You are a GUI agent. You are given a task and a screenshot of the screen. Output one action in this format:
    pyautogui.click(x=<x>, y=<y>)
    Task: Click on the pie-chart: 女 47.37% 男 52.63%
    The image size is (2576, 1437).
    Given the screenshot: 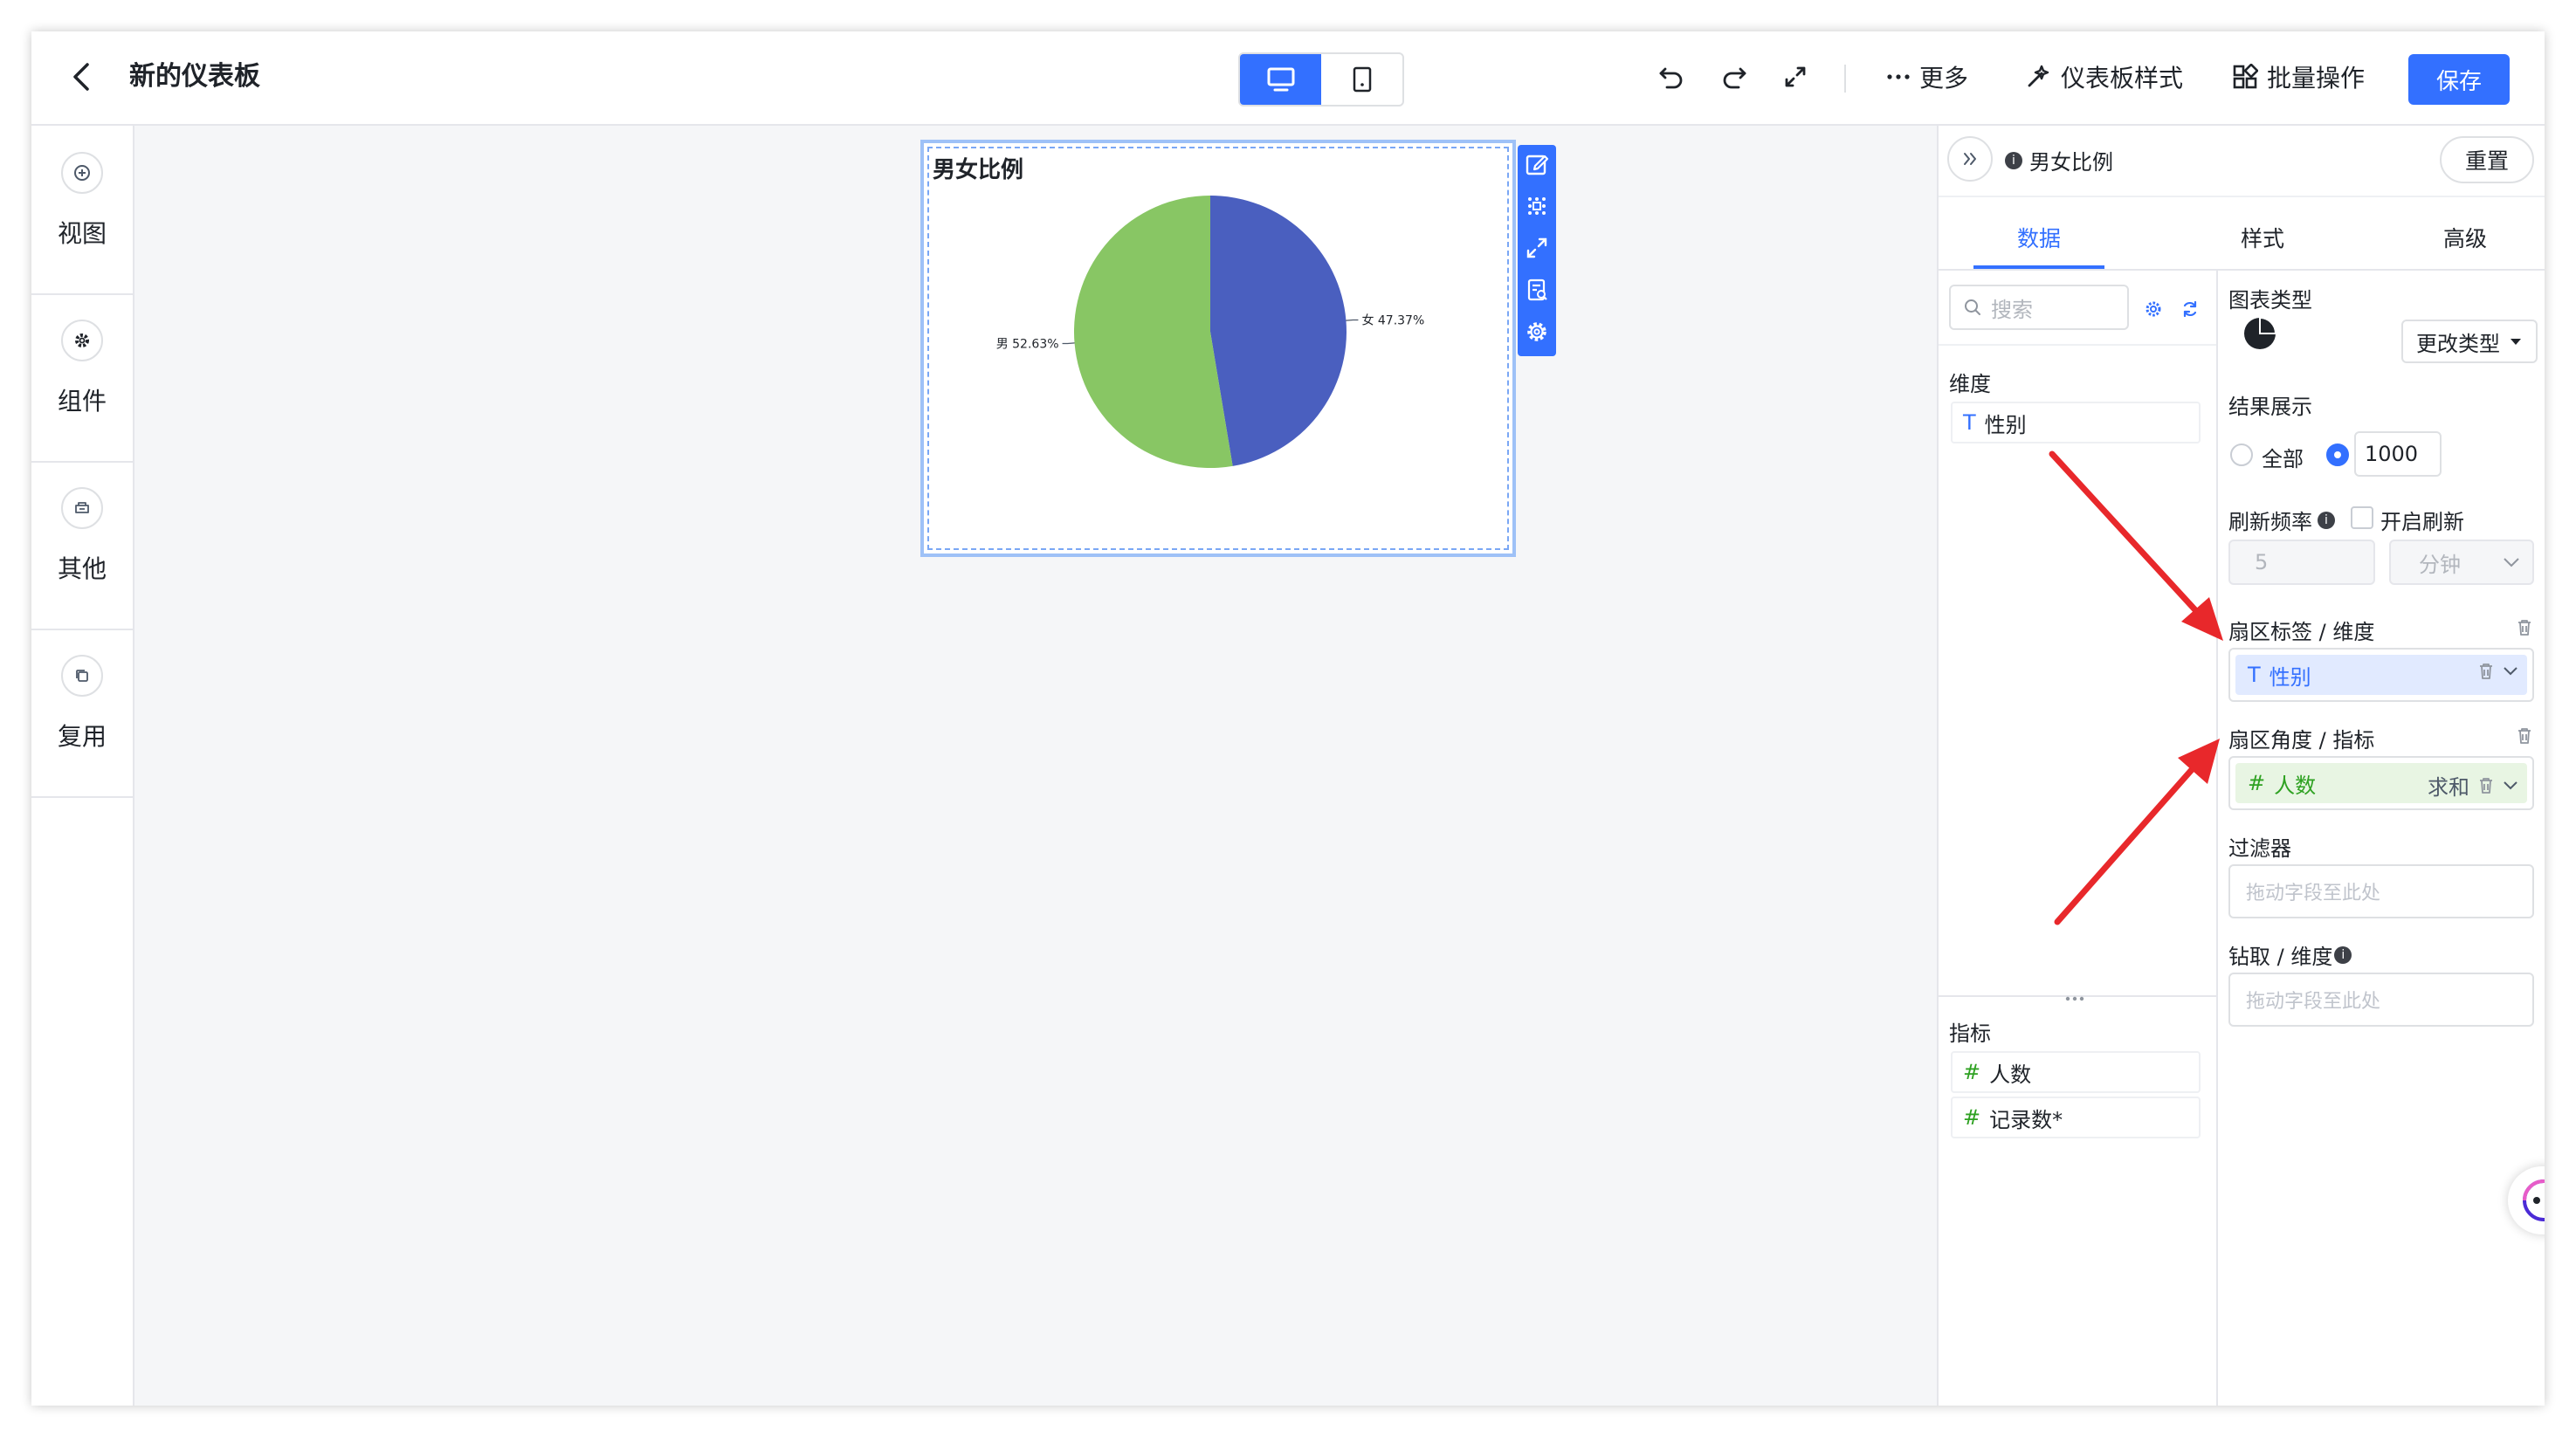 What is the action you would take?
    pyautogui.click(x=1210, y=332)
    